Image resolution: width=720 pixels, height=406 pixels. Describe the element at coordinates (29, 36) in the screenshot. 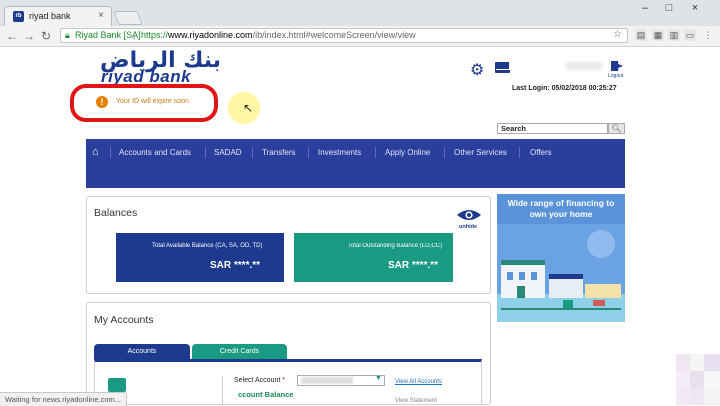

I see `forward-icon: →` at that location.